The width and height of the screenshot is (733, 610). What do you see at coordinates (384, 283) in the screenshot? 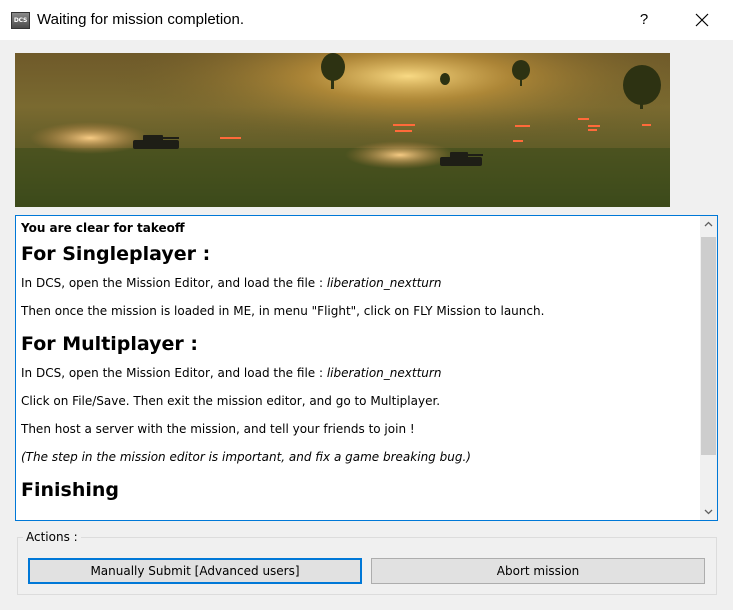
I see `singleplayer-filename: liberation_nextturn` at bounding box center [384, 283].